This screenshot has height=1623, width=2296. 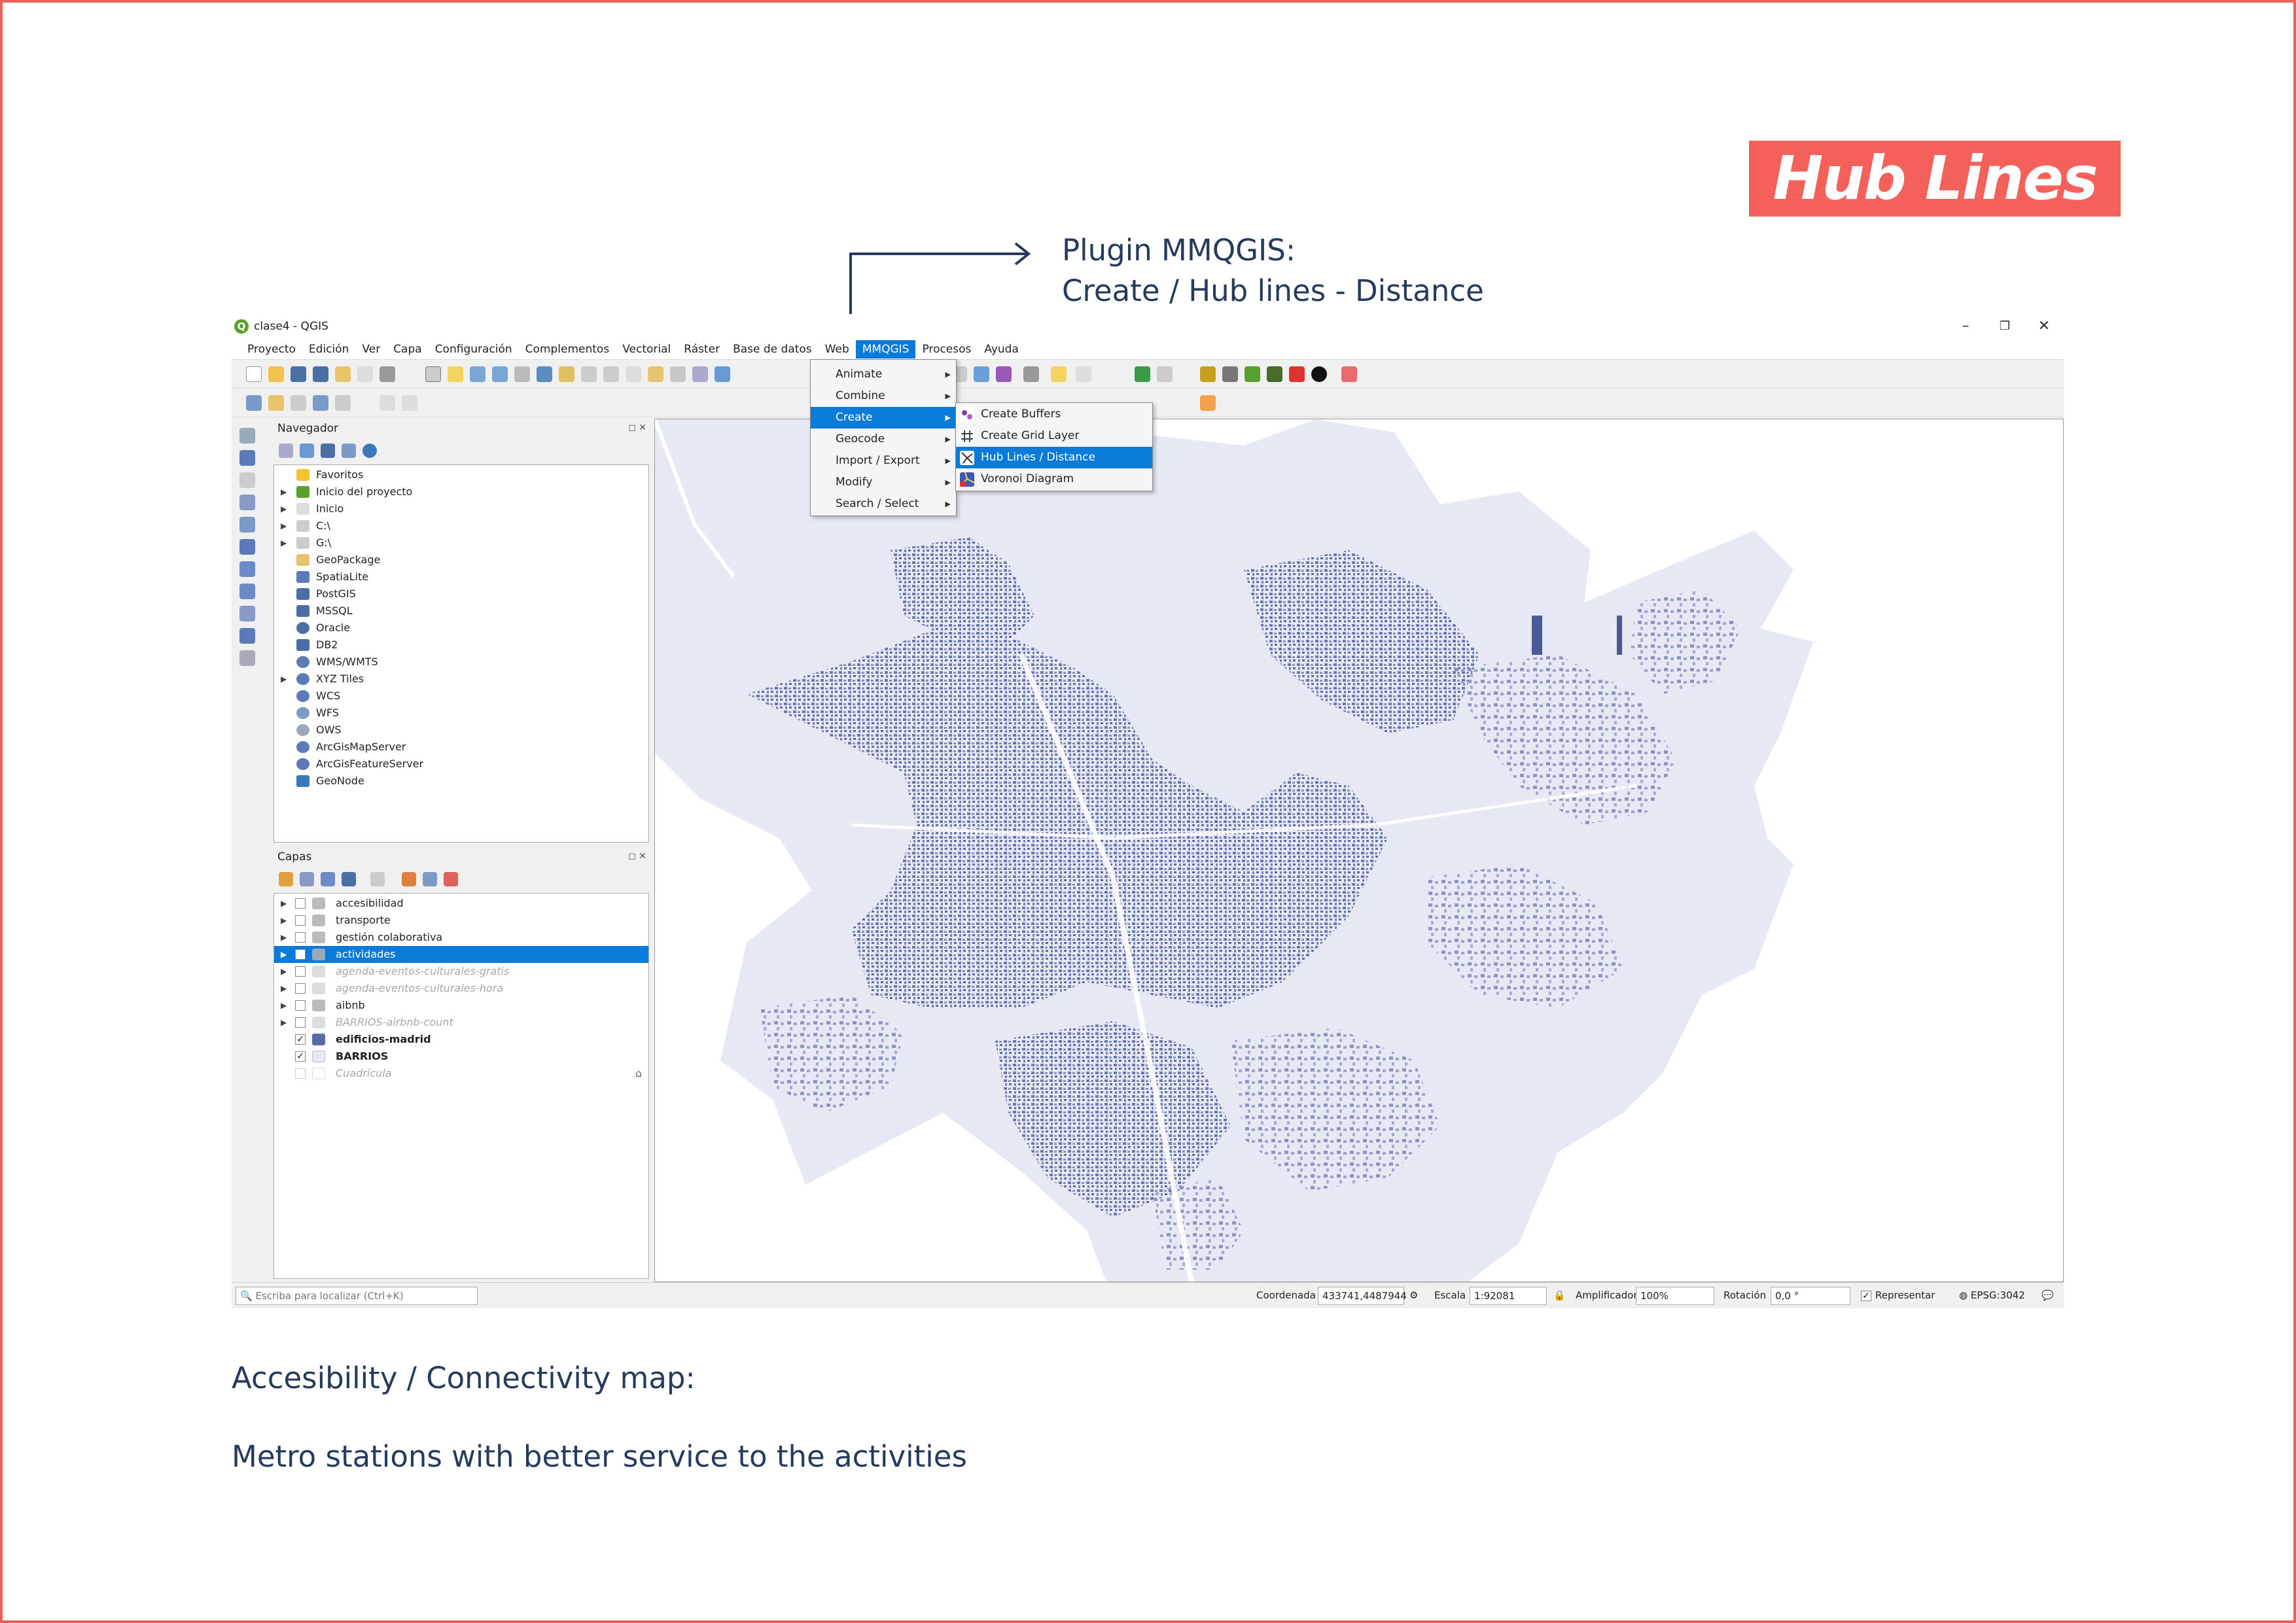 I want to click on statistics-icon, so click(x=1004, y=374).